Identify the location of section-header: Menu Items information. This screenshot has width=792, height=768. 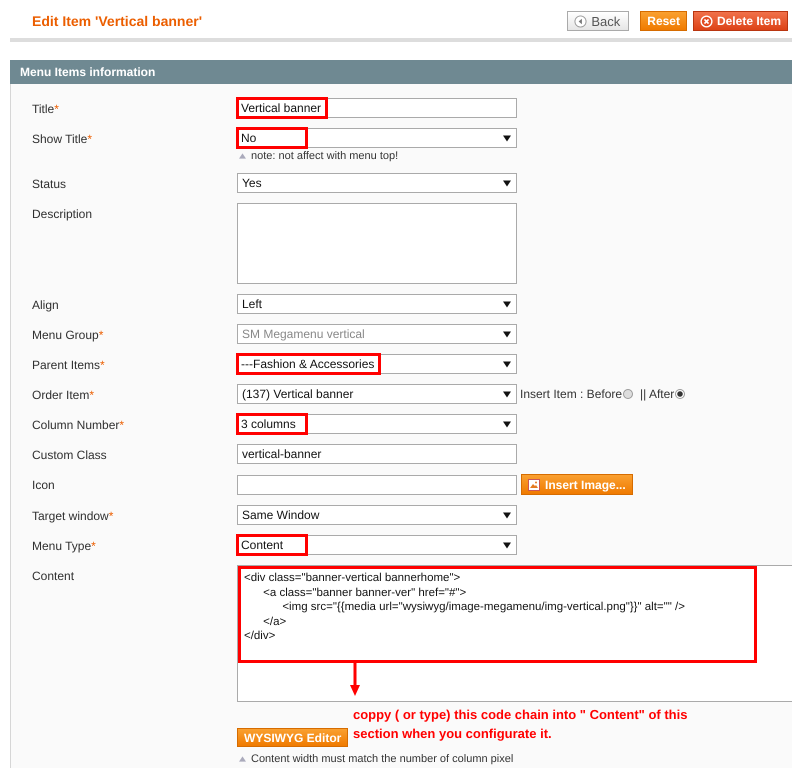
(401, 72).